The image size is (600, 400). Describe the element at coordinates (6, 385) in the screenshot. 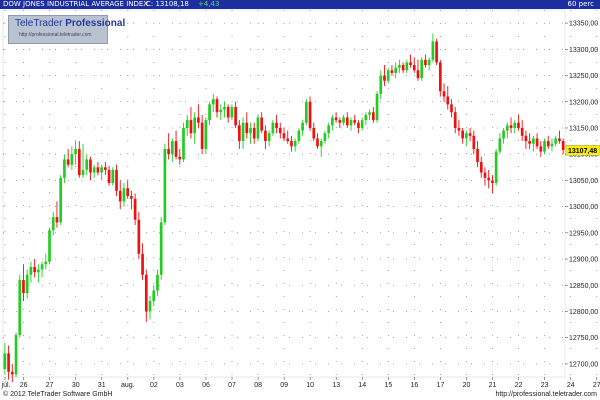

I see `x-tick-label: júl.` at that location.